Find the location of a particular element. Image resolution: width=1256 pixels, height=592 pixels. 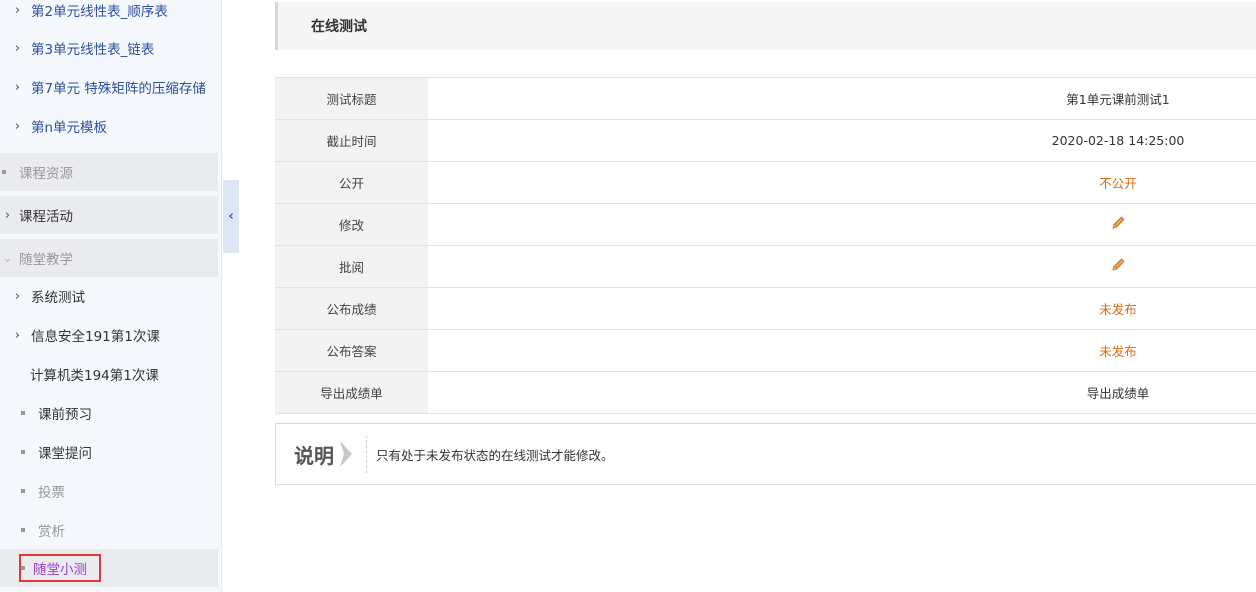

sidebar-item-label: 第n单元模板 is located at coordinates (69, 128).